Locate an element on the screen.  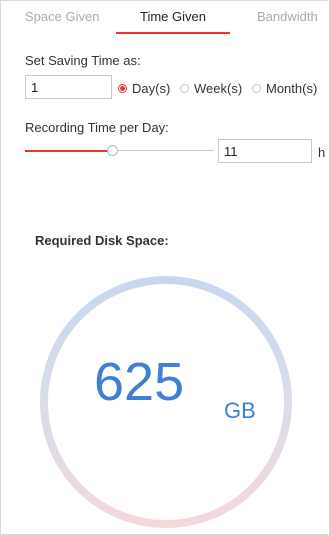
radio-months-dot is located at coordinates (256, 88).